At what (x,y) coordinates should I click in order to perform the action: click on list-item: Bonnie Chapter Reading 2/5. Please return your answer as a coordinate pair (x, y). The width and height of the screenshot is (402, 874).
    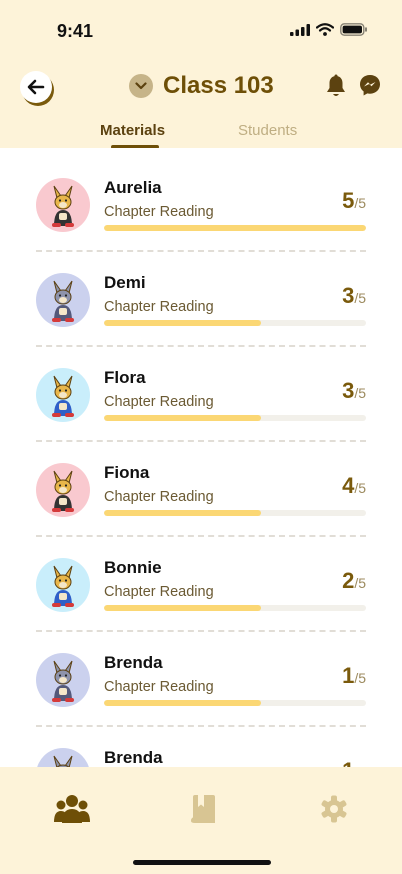
    Looking at the image, I should click on (201, 575).